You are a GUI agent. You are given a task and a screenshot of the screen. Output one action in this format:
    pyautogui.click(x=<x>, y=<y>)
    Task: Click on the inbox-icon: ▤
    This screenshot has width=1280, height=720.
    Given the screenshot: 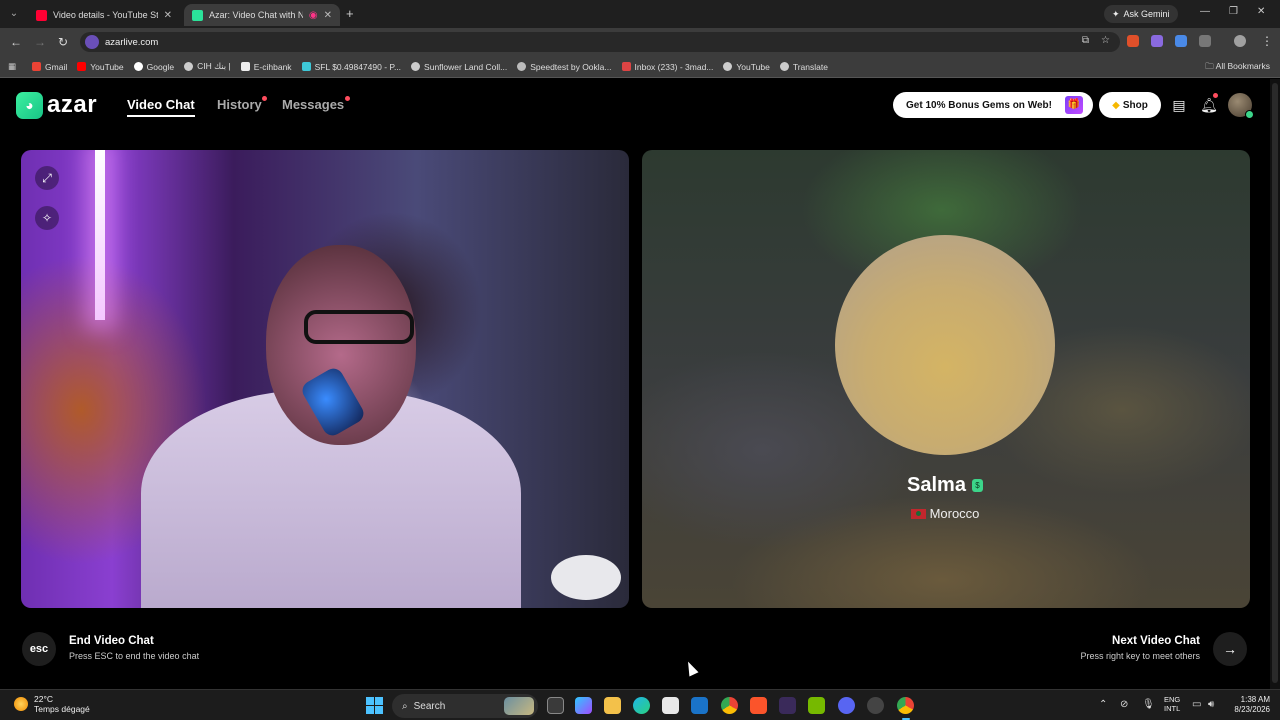 What is the action you would take?
    pyautogui.click(x=1179, y=105)
    